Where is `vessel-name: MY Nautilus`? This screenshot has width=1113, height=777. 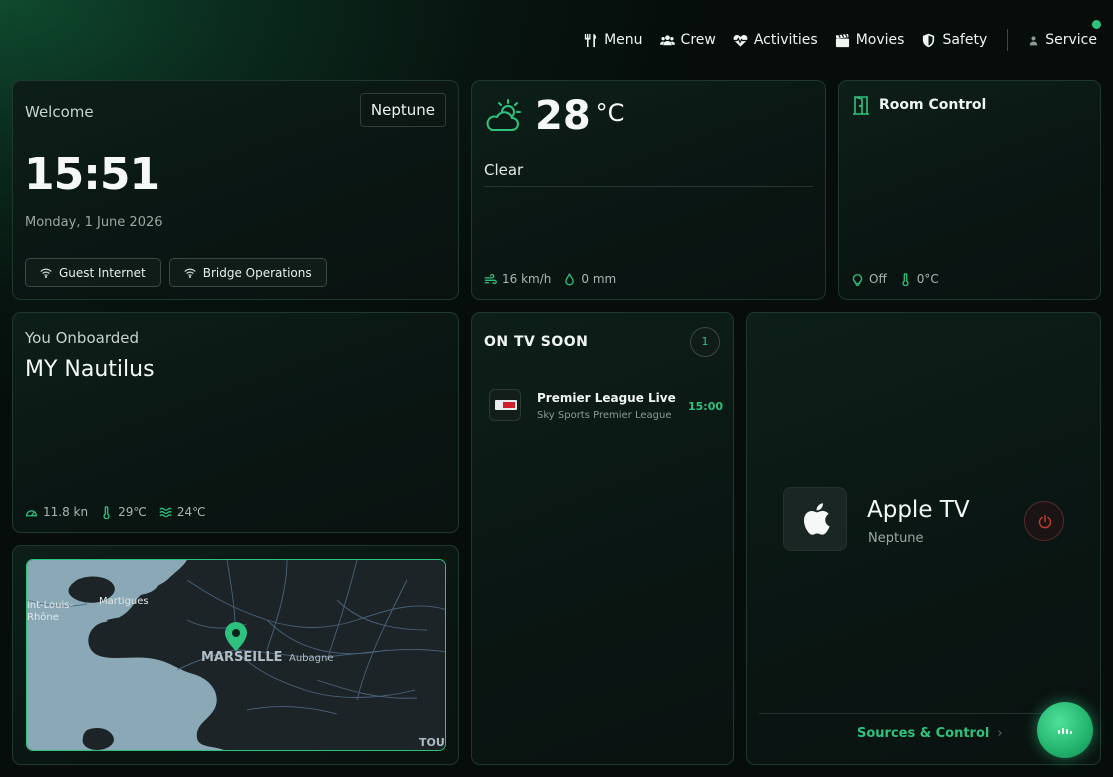
vessel-name: MY Nautilus is located at coordinates (90, 369).